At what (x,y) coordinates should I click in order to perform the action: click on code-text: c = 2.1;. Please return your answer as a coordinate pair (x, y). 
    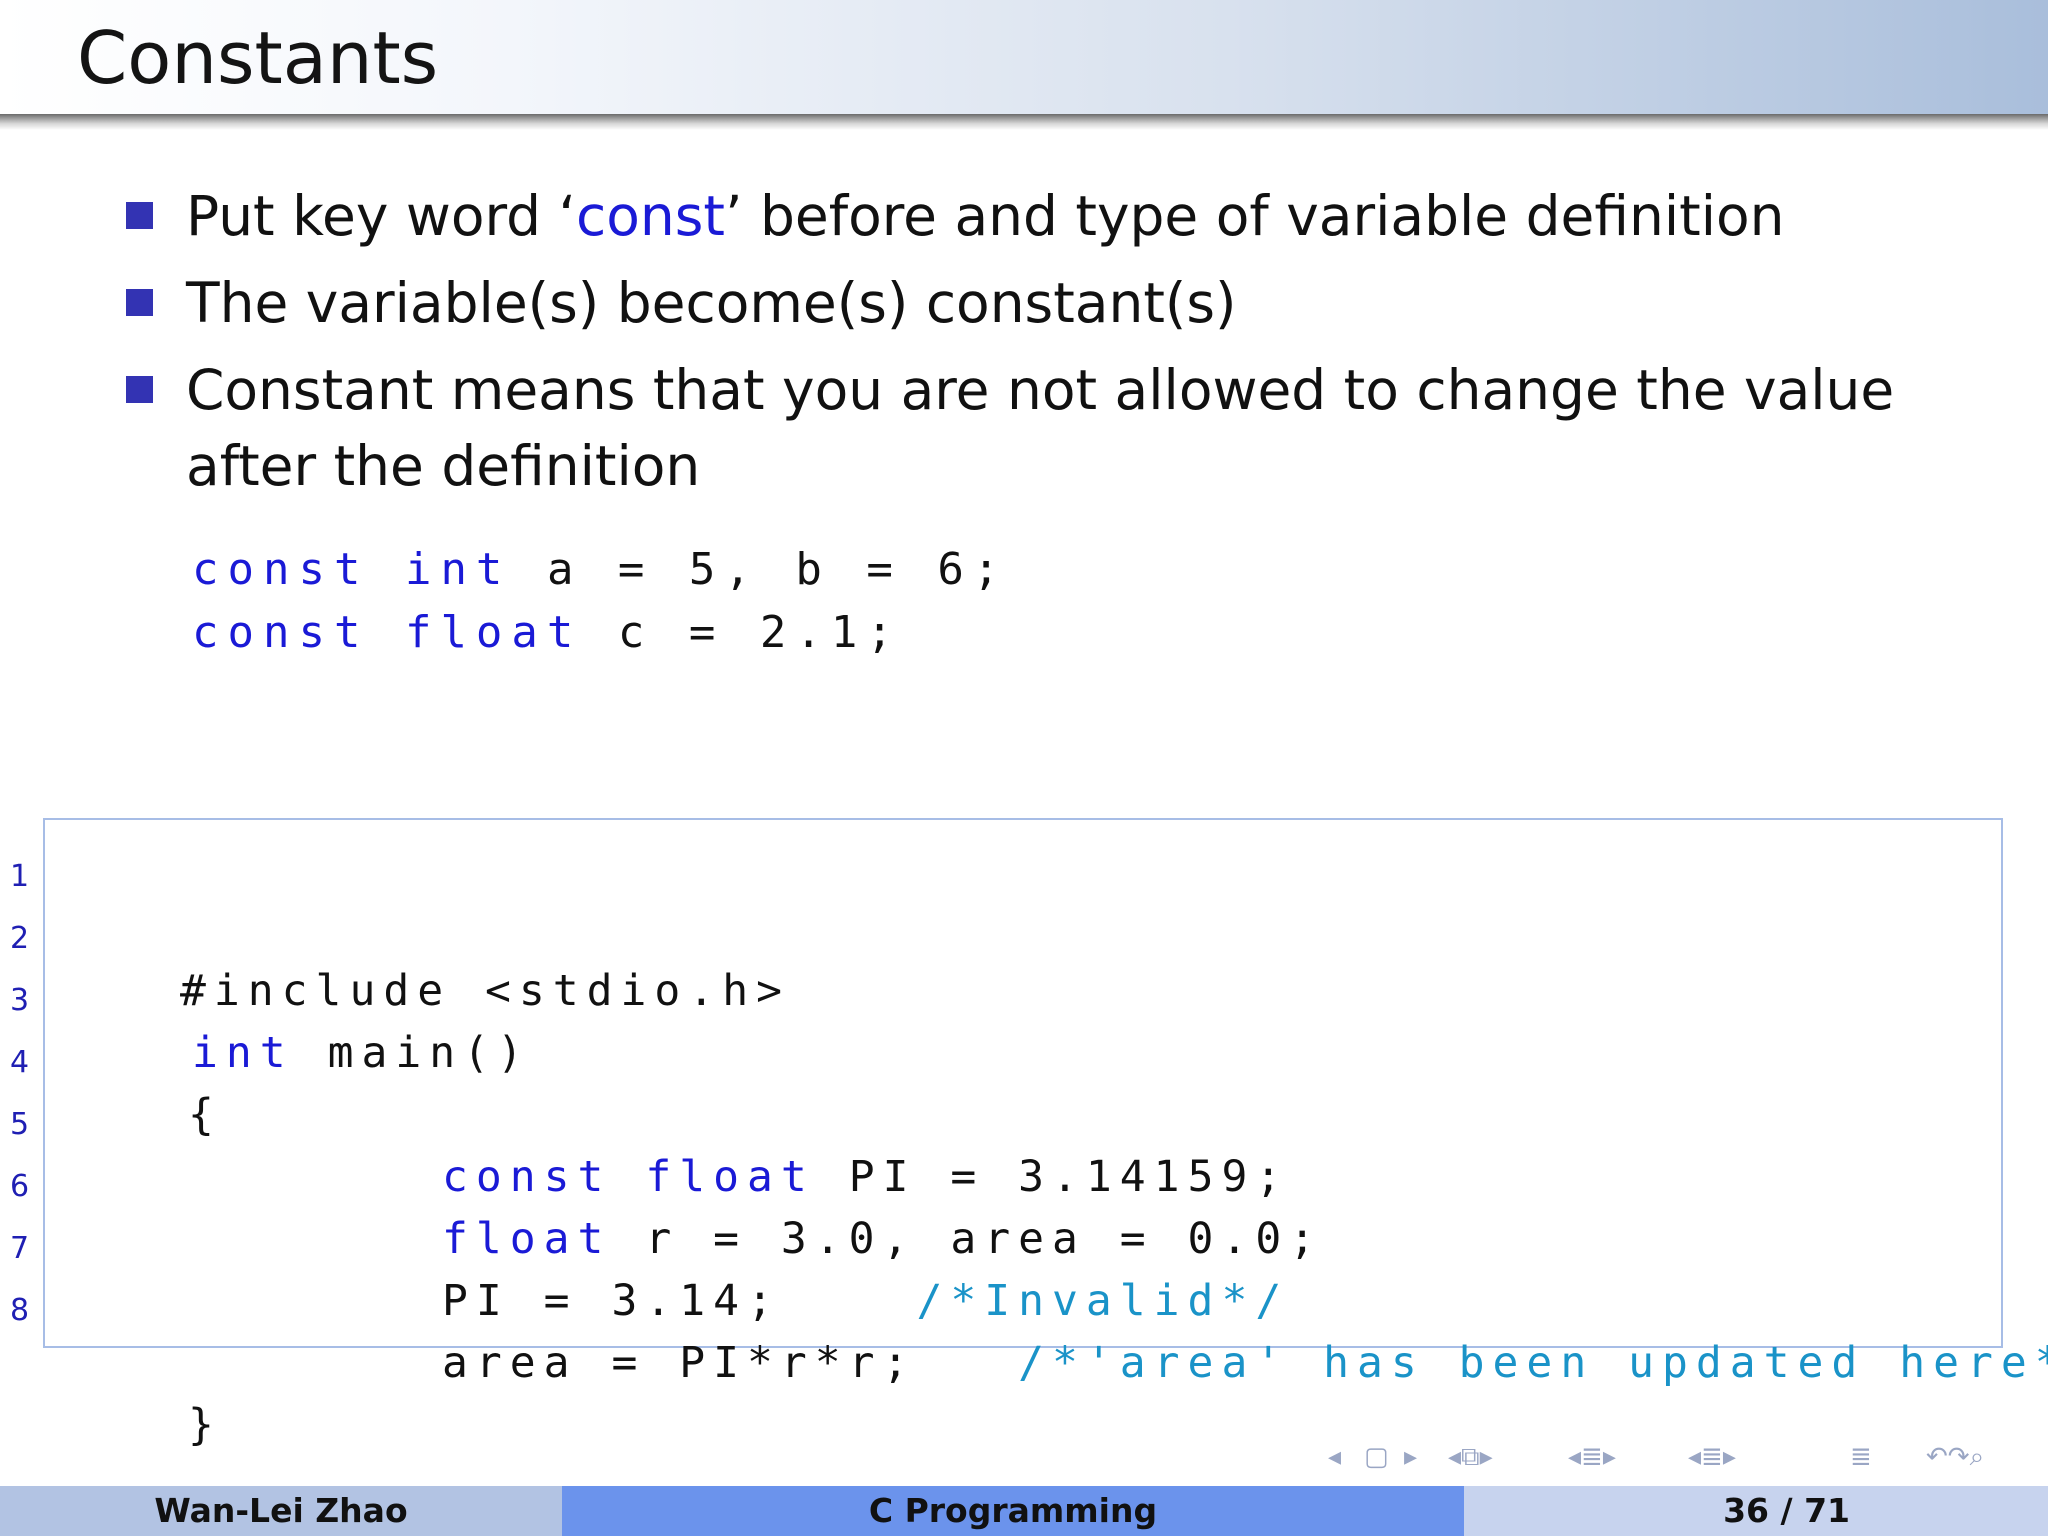
    Looking at the image, I should click on (759, 632).